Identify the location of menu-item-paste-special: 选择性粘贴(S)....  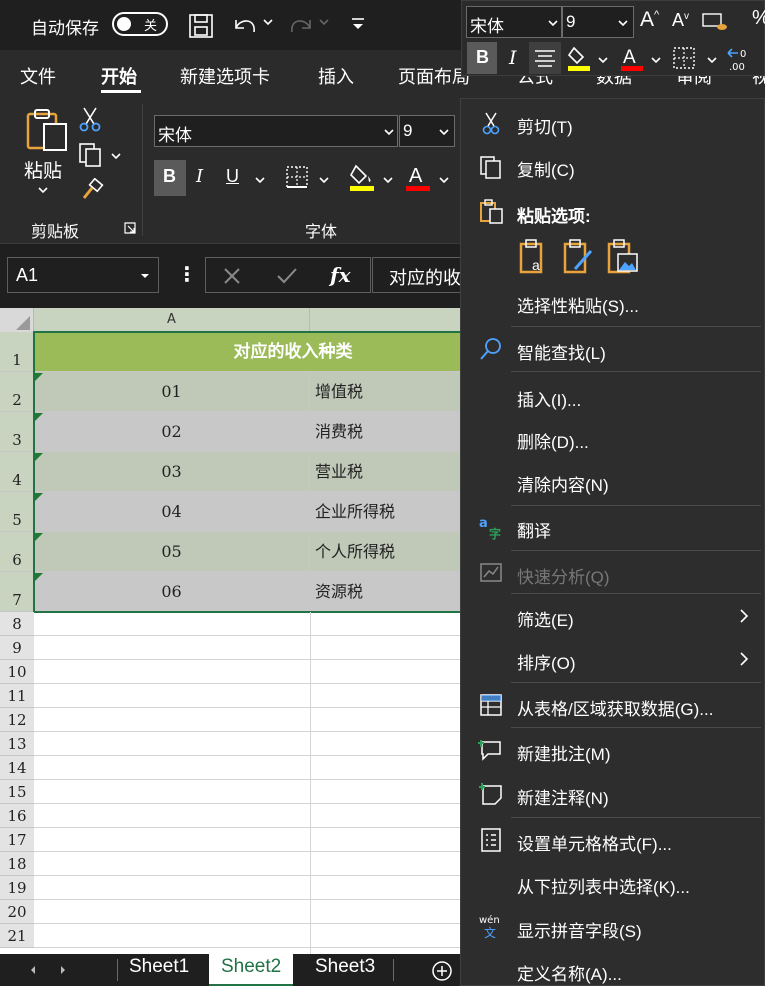
(578, 304).